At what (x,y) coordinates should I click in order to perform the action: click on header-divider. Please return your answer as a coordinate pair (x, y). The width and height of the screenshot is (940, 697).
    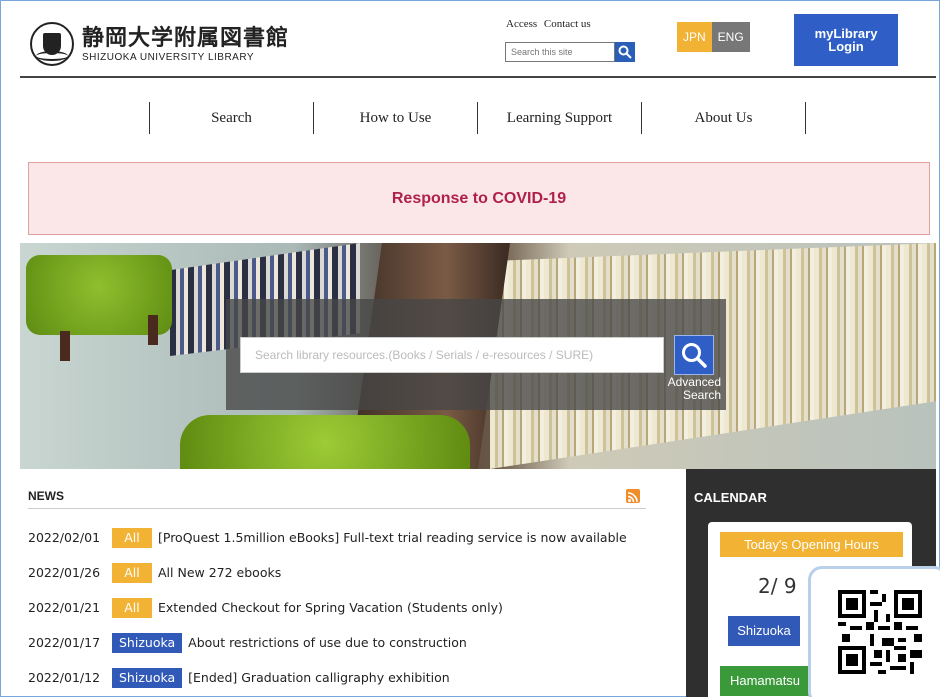
    Looking at the image, I should click on (478, 77).